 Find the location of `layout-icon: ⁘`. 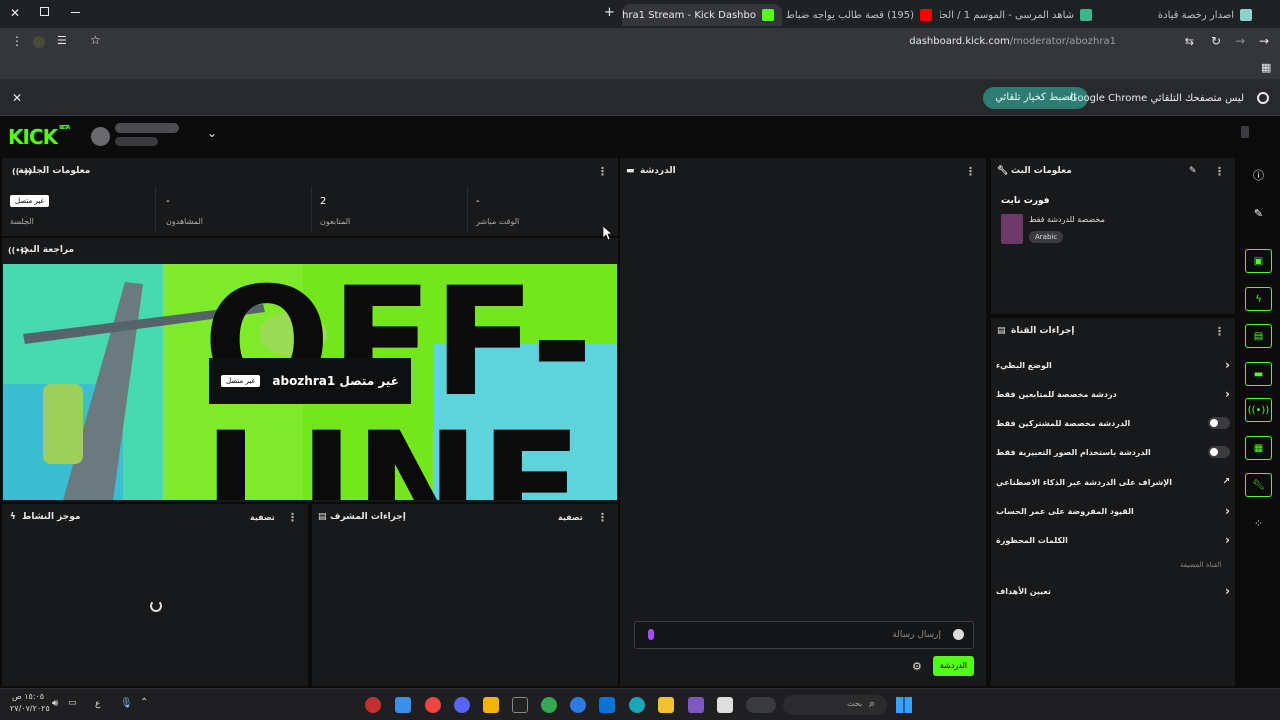

layout-icon: ⁘ is located at coordinates (1258, 523).